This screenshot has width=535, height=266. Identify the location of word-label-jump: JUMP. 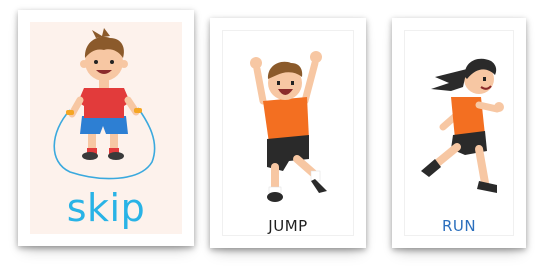
(288, 226).